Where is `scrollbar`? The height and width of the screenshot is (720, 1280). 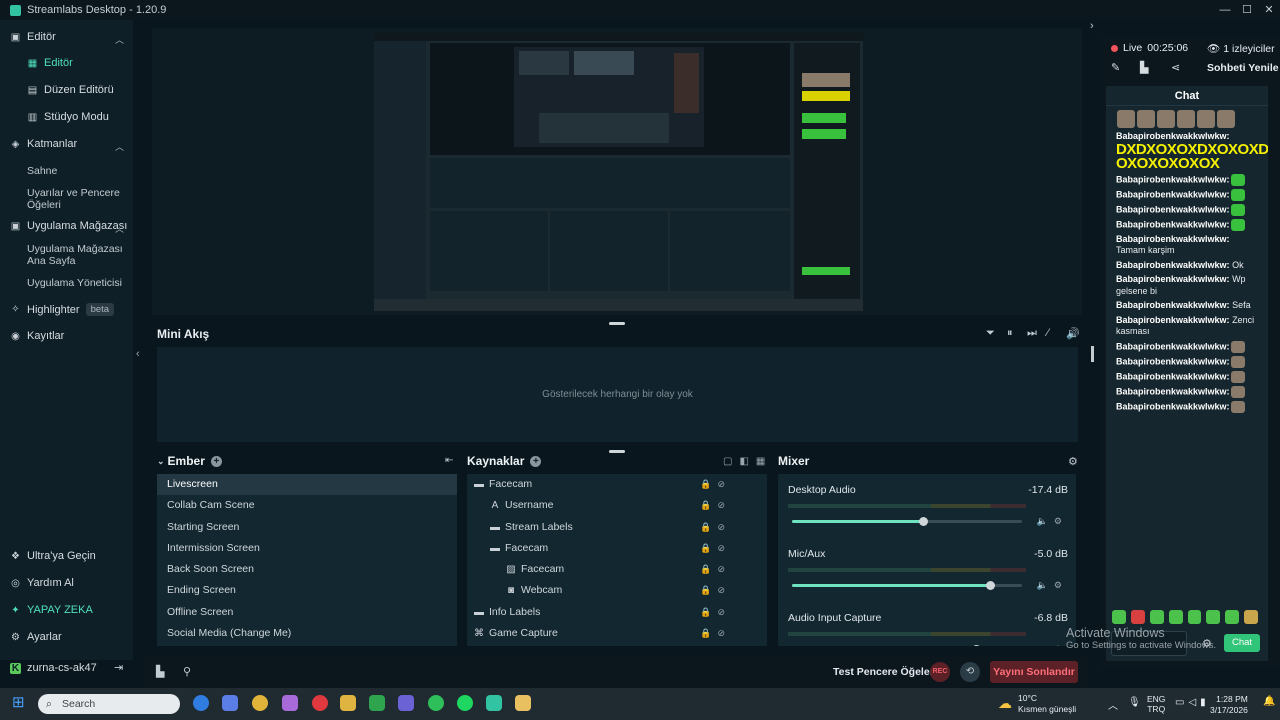
scrollbar is located at coordinates (1092, 354).